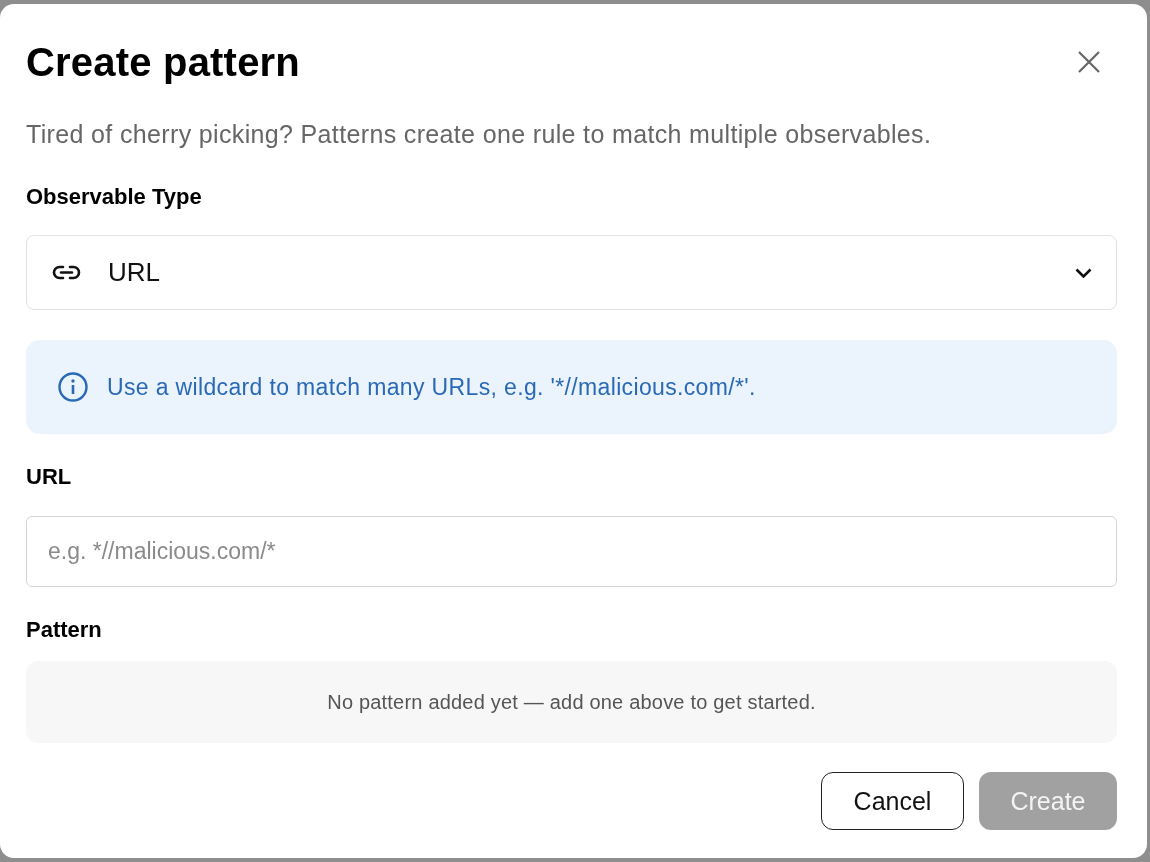  What do you see at coordinates (64, 630) in the screenshot?
I see `section-label: Pattern` at bounding box center [64, 630].